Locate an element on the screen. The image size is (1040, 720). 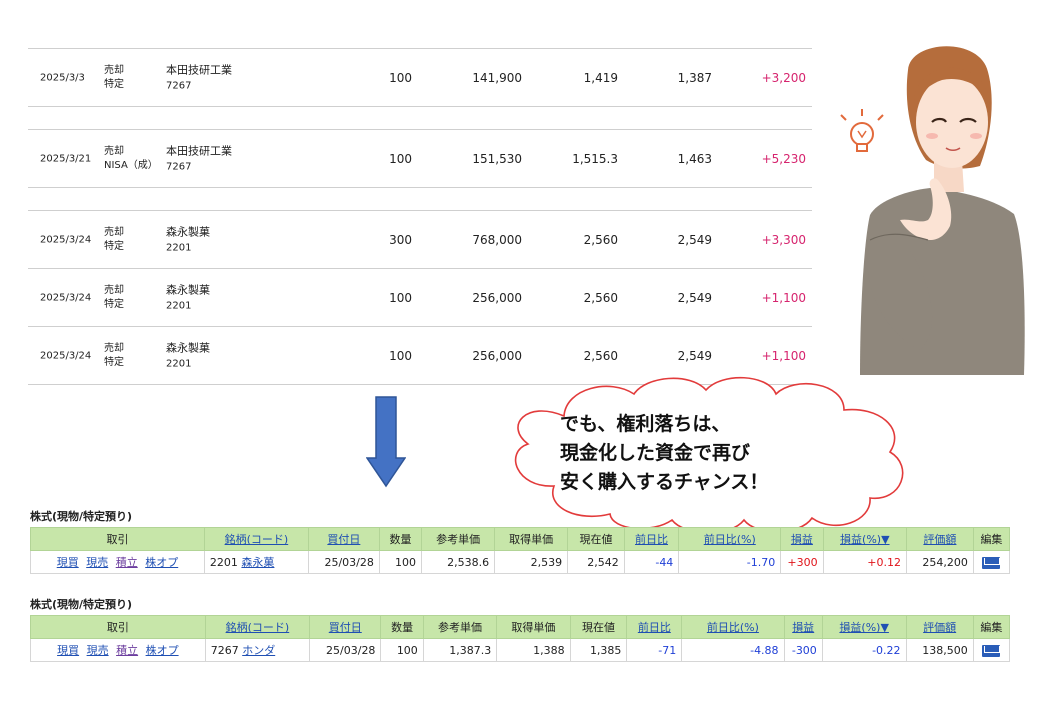
amount: 141,900 is located at coordinates (497, 77).